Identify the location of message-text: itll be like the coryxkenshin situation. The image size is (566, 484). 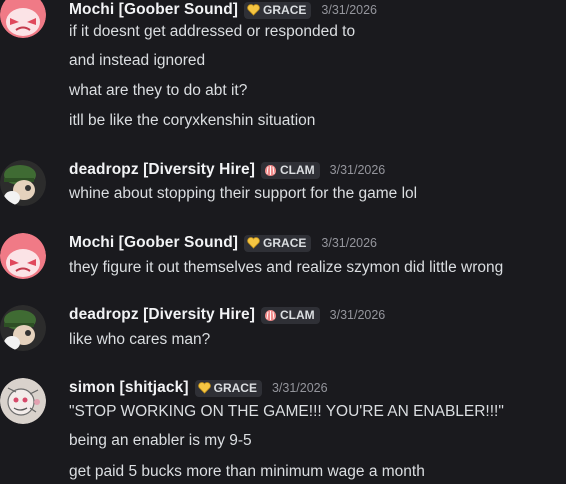
(192, 120).